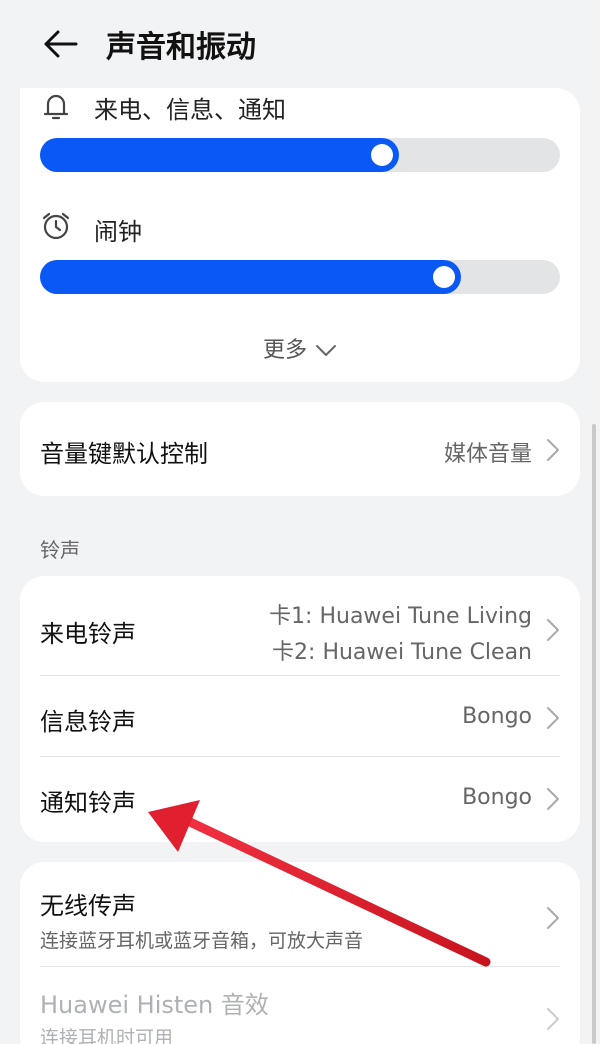  I want to click on scrollbar, so click(594, 734).